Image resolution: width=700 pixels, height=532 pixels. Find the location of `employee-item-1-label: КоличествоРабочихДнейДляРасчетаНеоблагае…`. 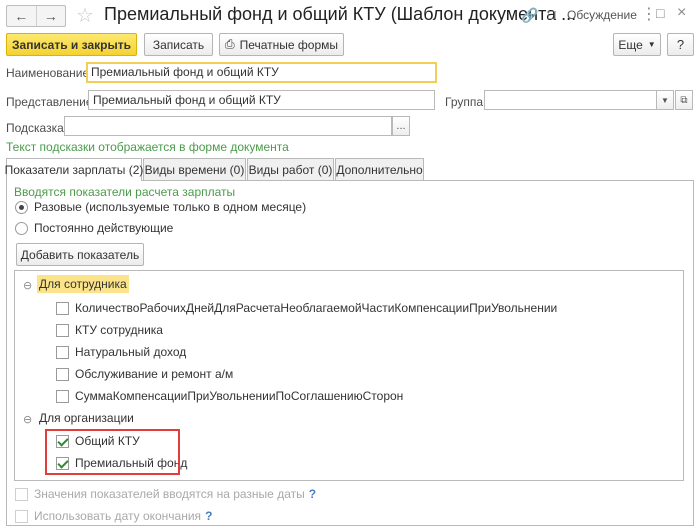

employee-item-1-label: КоличествоРабочихДнейДляРасчетаНеоблагае… is located at coordinates (316, 308).